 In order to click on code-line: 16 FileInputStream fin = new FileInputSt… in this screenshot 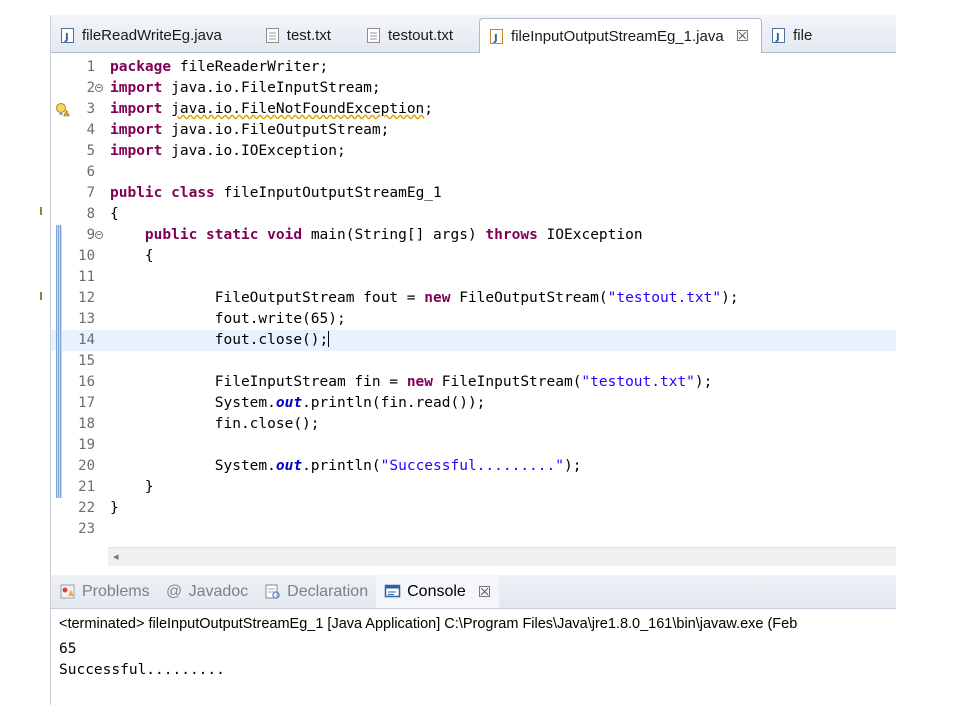, I will do `click(473, 382)`.